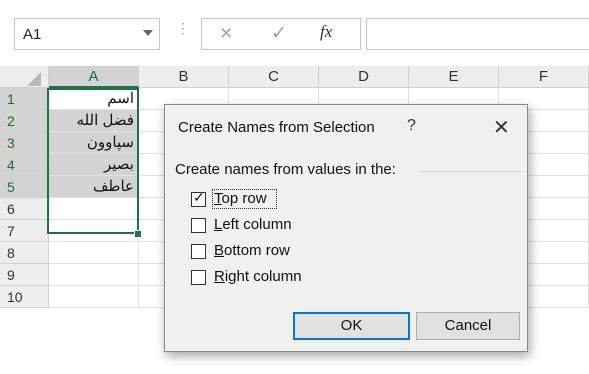 This screenshot has width=589, height=374. Describe the element at coordinates (477, 34) in the screenshot. I see `formula-input` at that location.